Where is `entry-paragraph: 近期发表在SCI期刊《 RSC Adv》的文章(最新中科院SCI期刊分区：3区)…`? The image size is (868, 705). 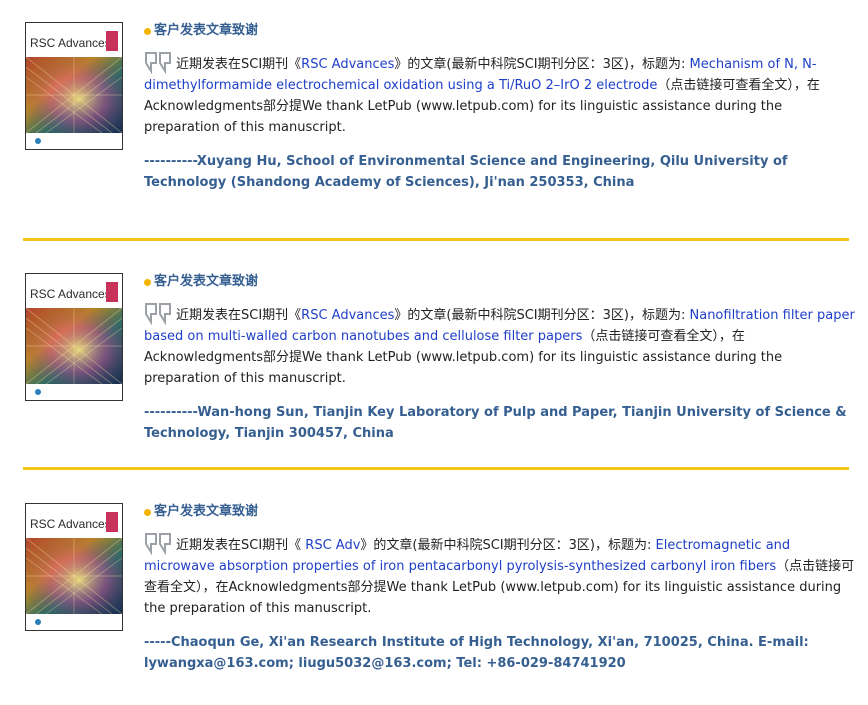
entry-paragraph: 近期发表在SCI期刊《 RSC Adv》的文章(最新中科院SCI期刊分区：3区)… is located at coordinates (500, 575).